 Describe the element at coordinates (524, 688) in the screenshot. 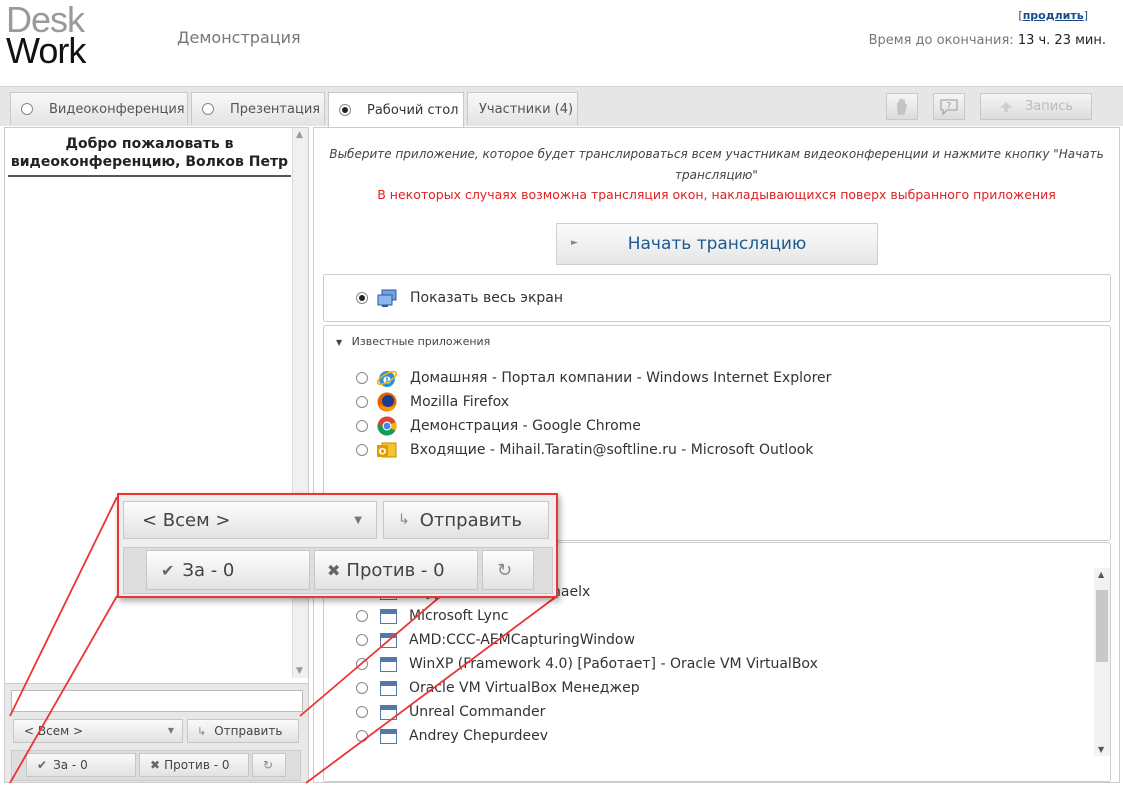

I see `window-label: Oracle VM VirtualBox Менеджер` at that location.